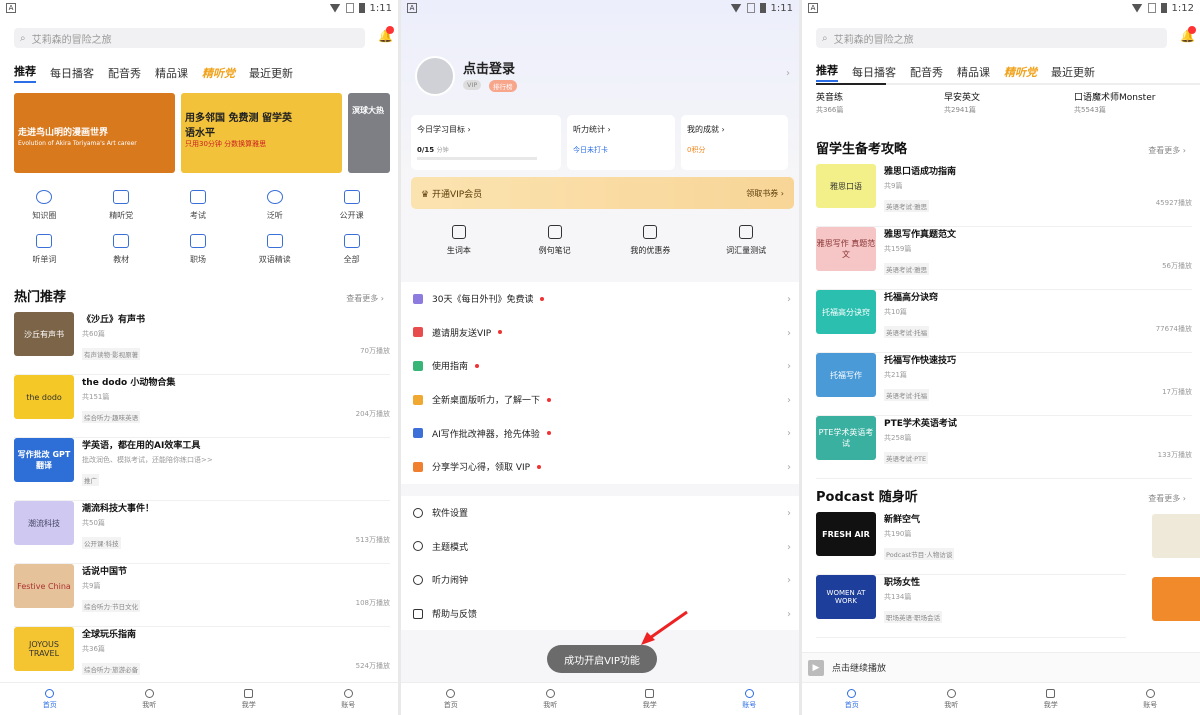  I want to click on red-dot, so click(549, 399).